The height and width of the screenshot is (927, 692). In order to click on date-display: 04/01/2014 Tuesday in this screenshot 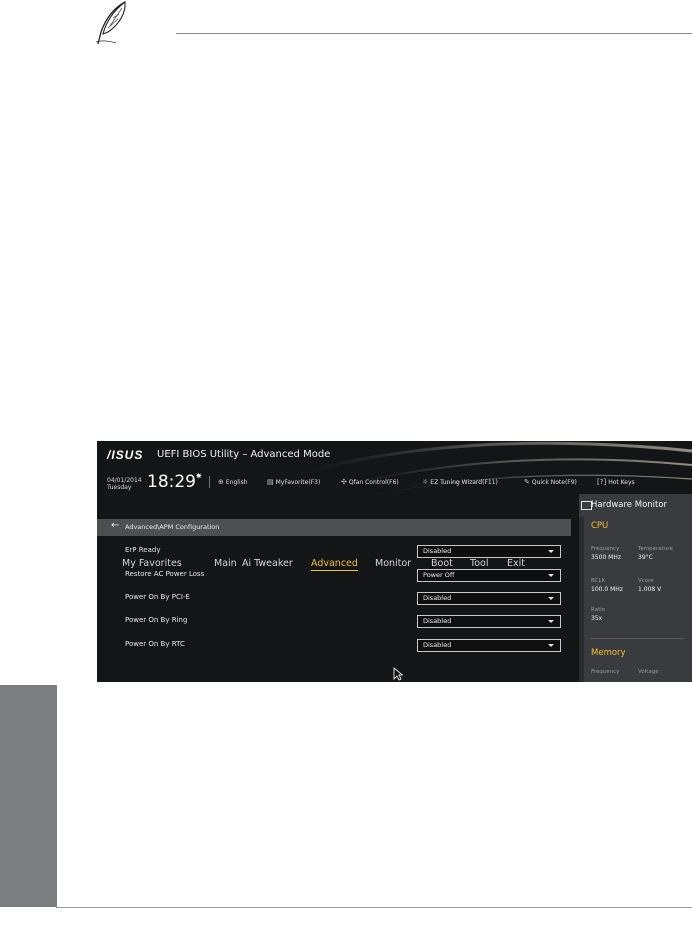, I will do `click(124, 484)`.